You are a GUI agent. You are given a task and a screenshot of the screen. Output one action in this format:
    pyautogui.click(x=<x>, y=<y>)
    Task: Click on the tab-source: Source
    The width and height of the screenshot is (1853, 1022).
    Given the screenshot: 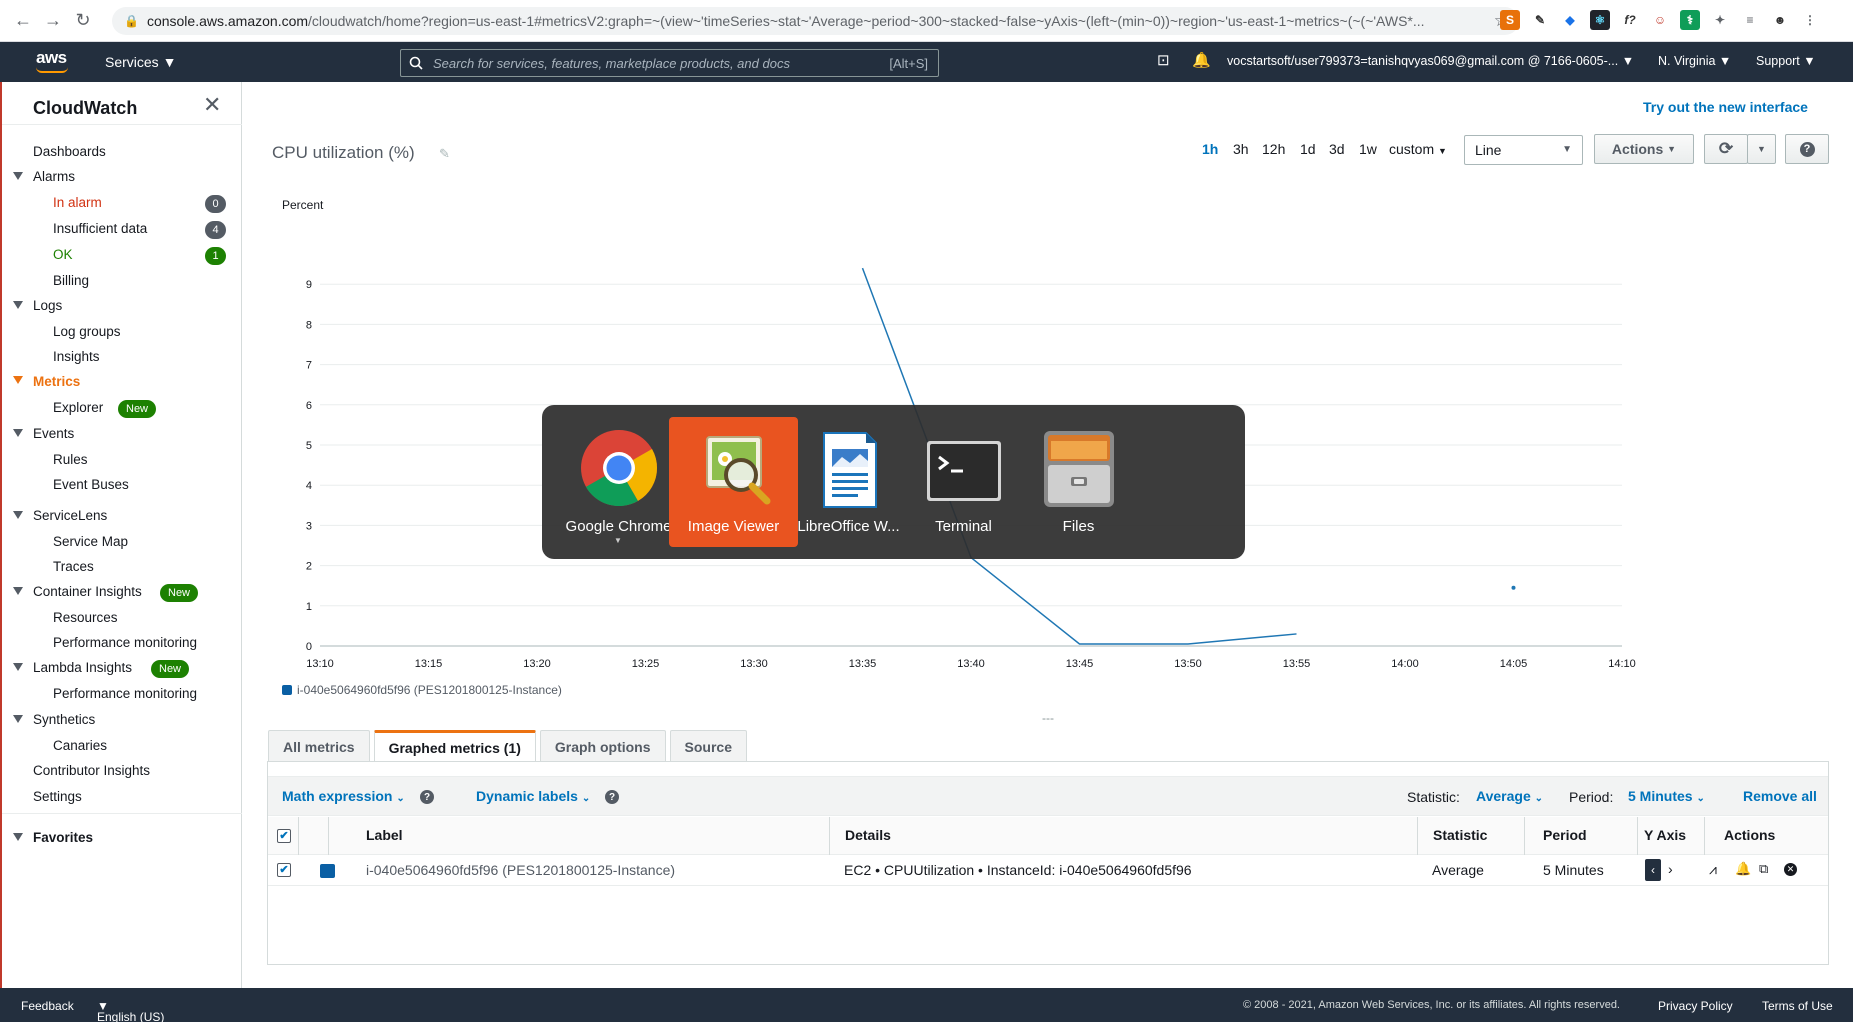 What is the action you would take?
    pyautogui.click(x=708, y=746)
    